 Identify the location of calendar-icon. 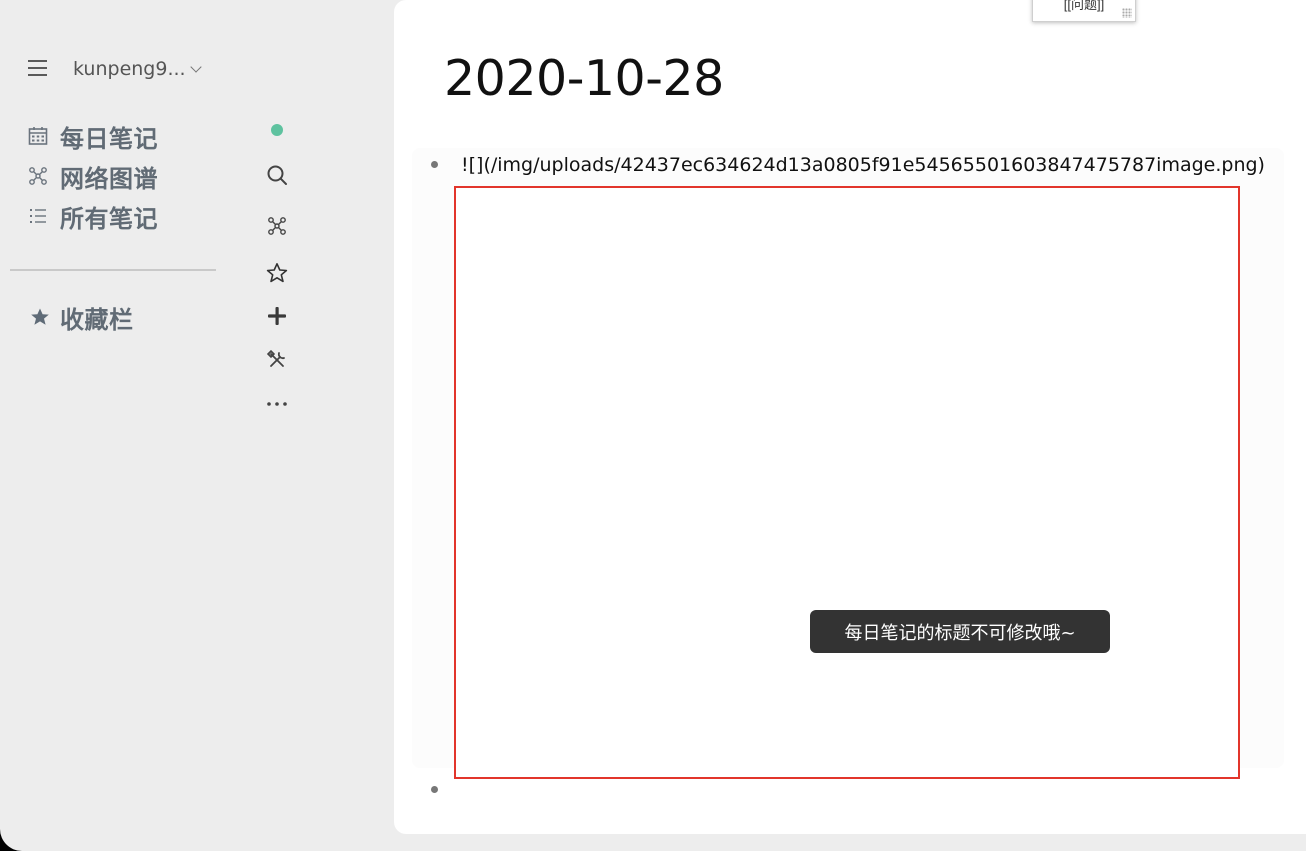
(38, 136).